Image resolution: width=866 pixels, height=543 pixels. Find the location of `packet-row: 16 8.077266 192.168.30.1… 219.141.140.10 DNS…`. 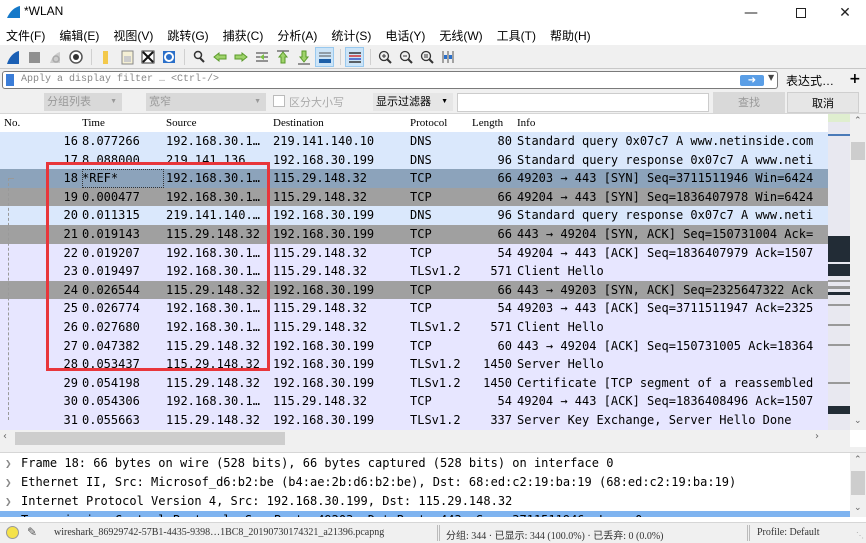

packet-row: 16 8.077266 192.168.30.1… 219.141.140.10 DNS… is located at coordinates (414, 141).